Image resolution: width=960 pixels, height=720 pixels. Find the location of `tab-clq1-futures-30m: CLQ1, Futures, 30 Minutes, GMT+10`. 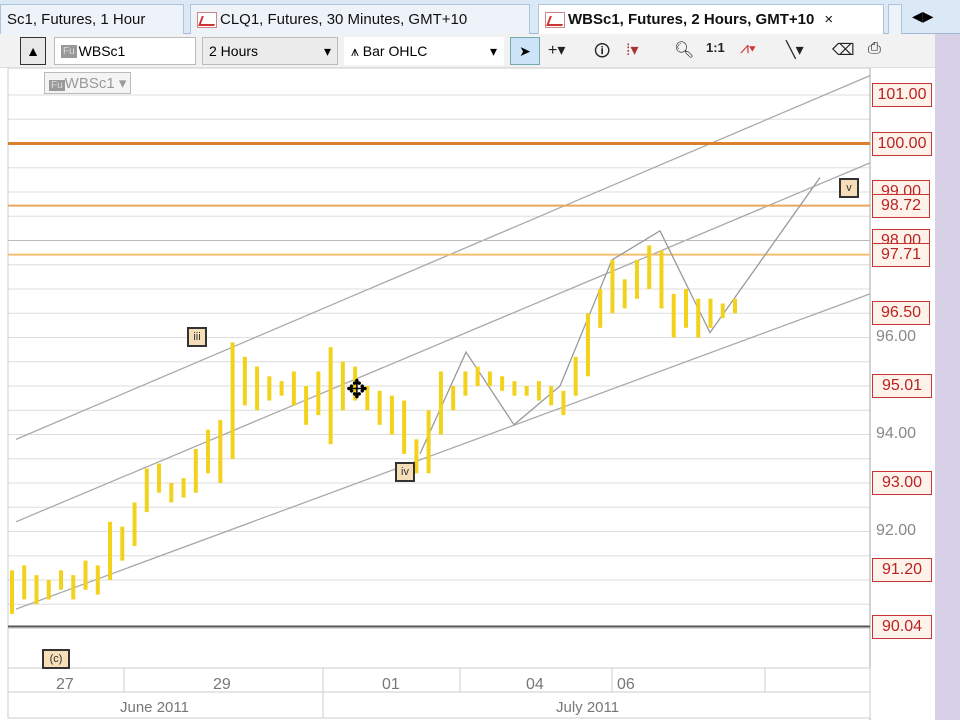

tab-clq1-futures-30m: CLQ1, Futures, 30 Minutes, GMT+10 is located at coordinates (360, 19).